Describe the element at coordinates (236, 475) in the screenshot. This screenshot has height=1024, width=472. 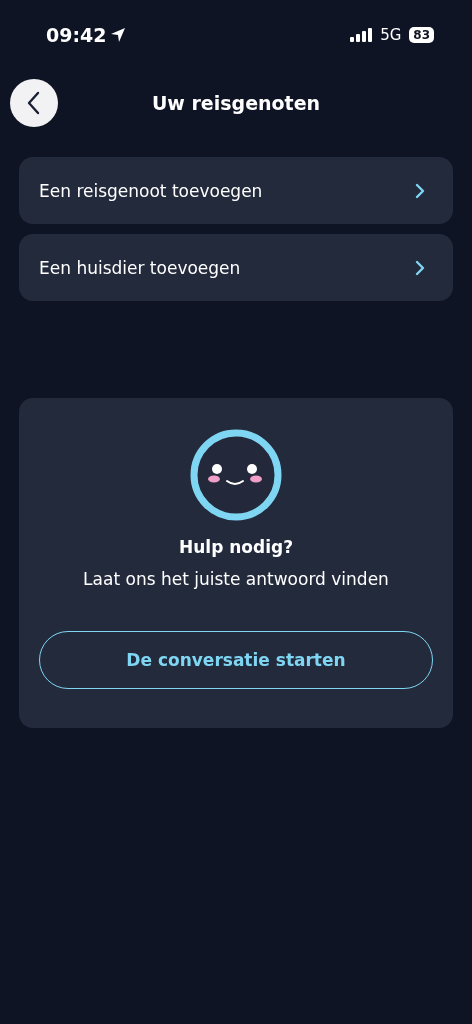
I see `smiley-icon` at that location.